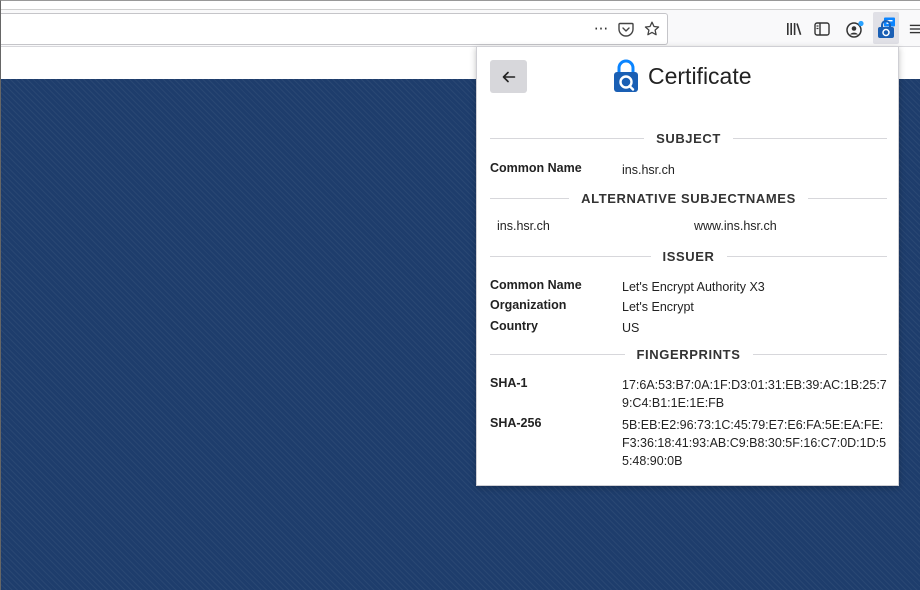 This screenshot has height=590, width=920. I want to click on menu-button, so click(914, 29).